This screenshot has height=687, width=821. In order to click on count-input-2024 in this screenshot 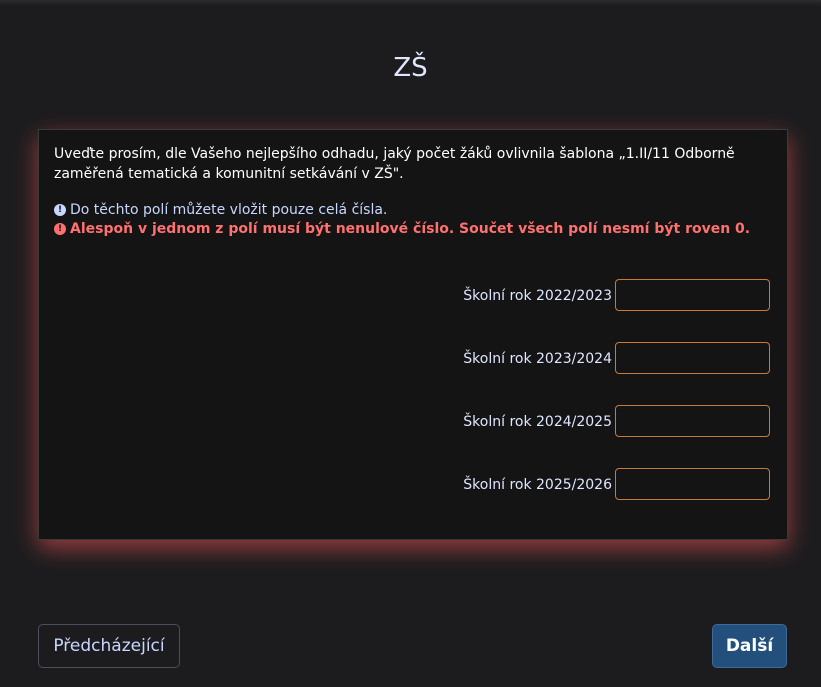, I will do `click(692, 421)`.